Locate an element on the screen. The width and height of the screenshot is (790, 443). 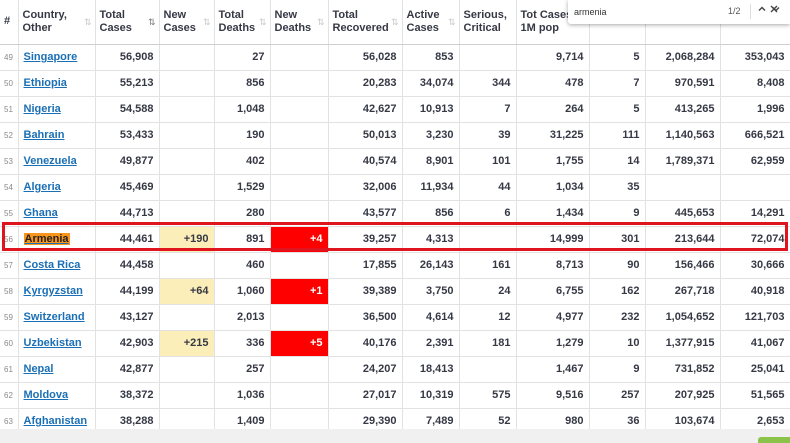
total-cases-cell: 56,908 is located at coordinates (127, 57).